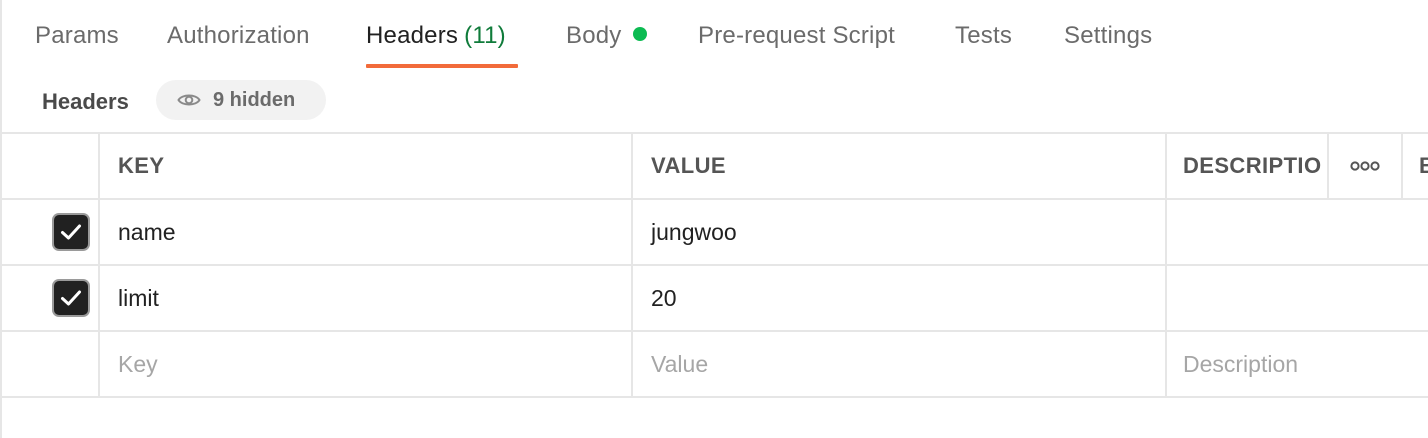  Describe the element at coordinates (364, 166) in the screenshot. I see `key-column-header: KEY` at that location.